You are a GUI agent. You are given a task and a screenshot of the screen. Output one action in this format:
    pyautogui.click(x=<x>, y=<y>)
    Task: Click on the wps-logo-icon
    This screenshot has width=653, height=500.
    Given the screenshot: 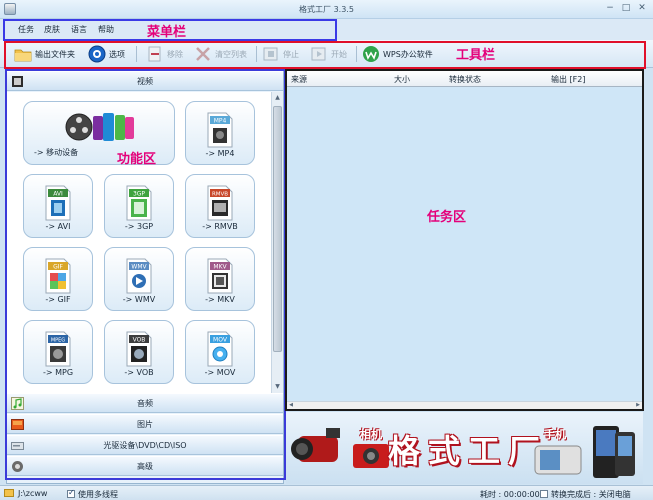 What is the action you would take?
    pyautogui.click(x=371, y=54)
    